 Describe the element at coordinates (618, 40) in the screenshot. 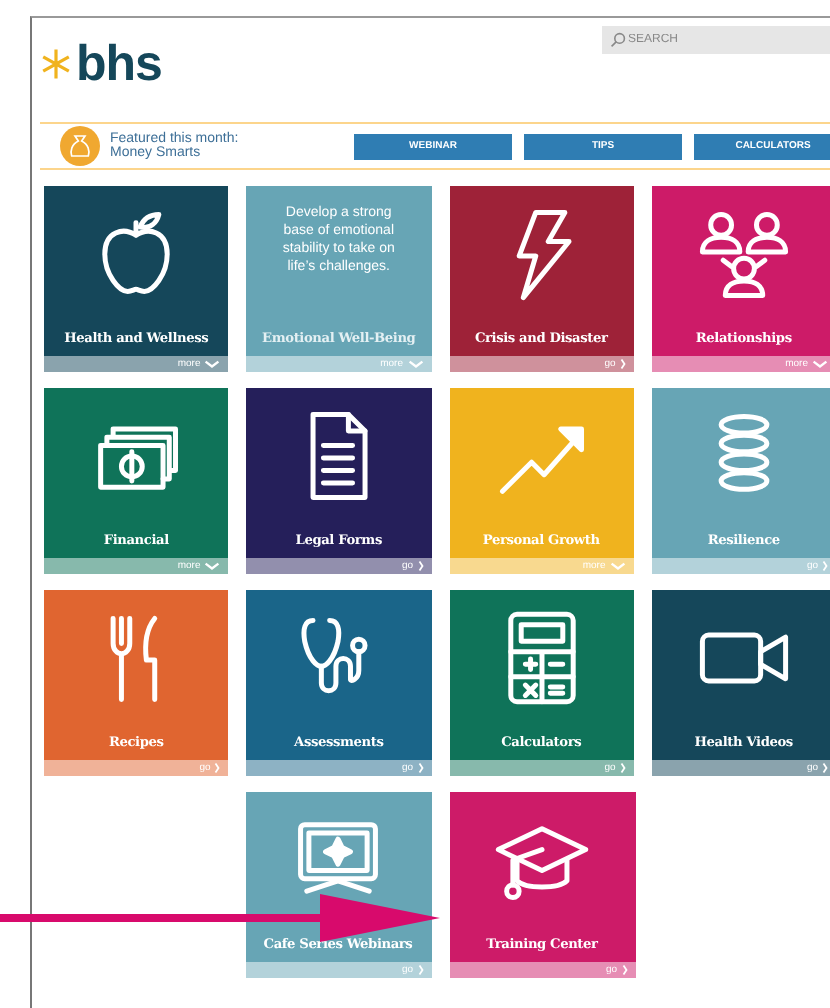

I see `search-icon` at that location.